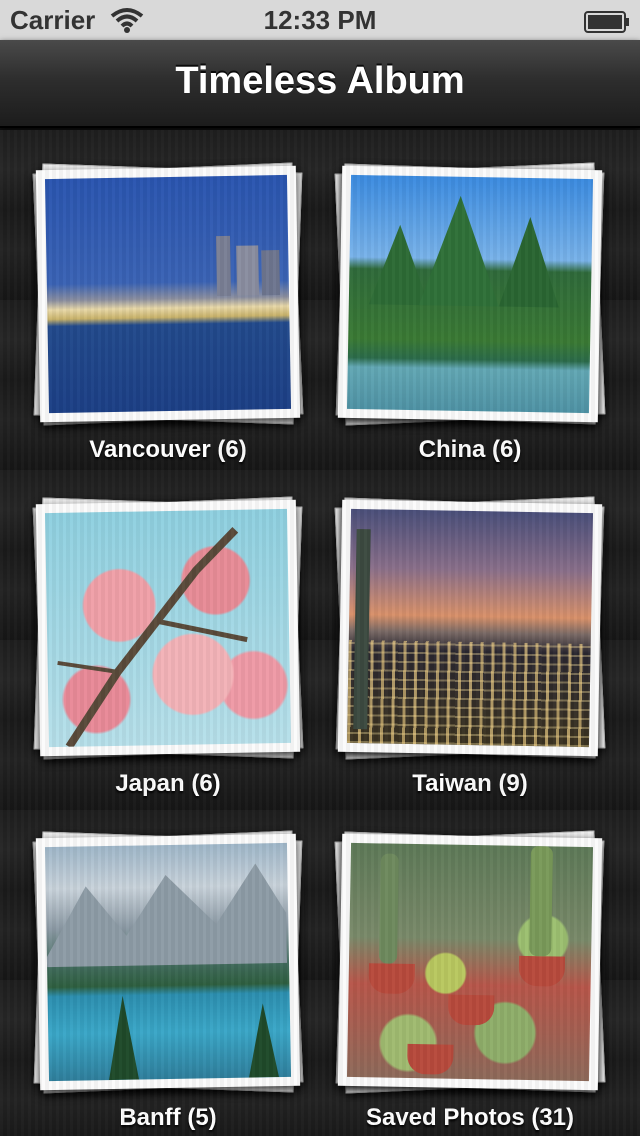  I want to click on album-saved-photos: Saved Photos (31), so click(472, 980).